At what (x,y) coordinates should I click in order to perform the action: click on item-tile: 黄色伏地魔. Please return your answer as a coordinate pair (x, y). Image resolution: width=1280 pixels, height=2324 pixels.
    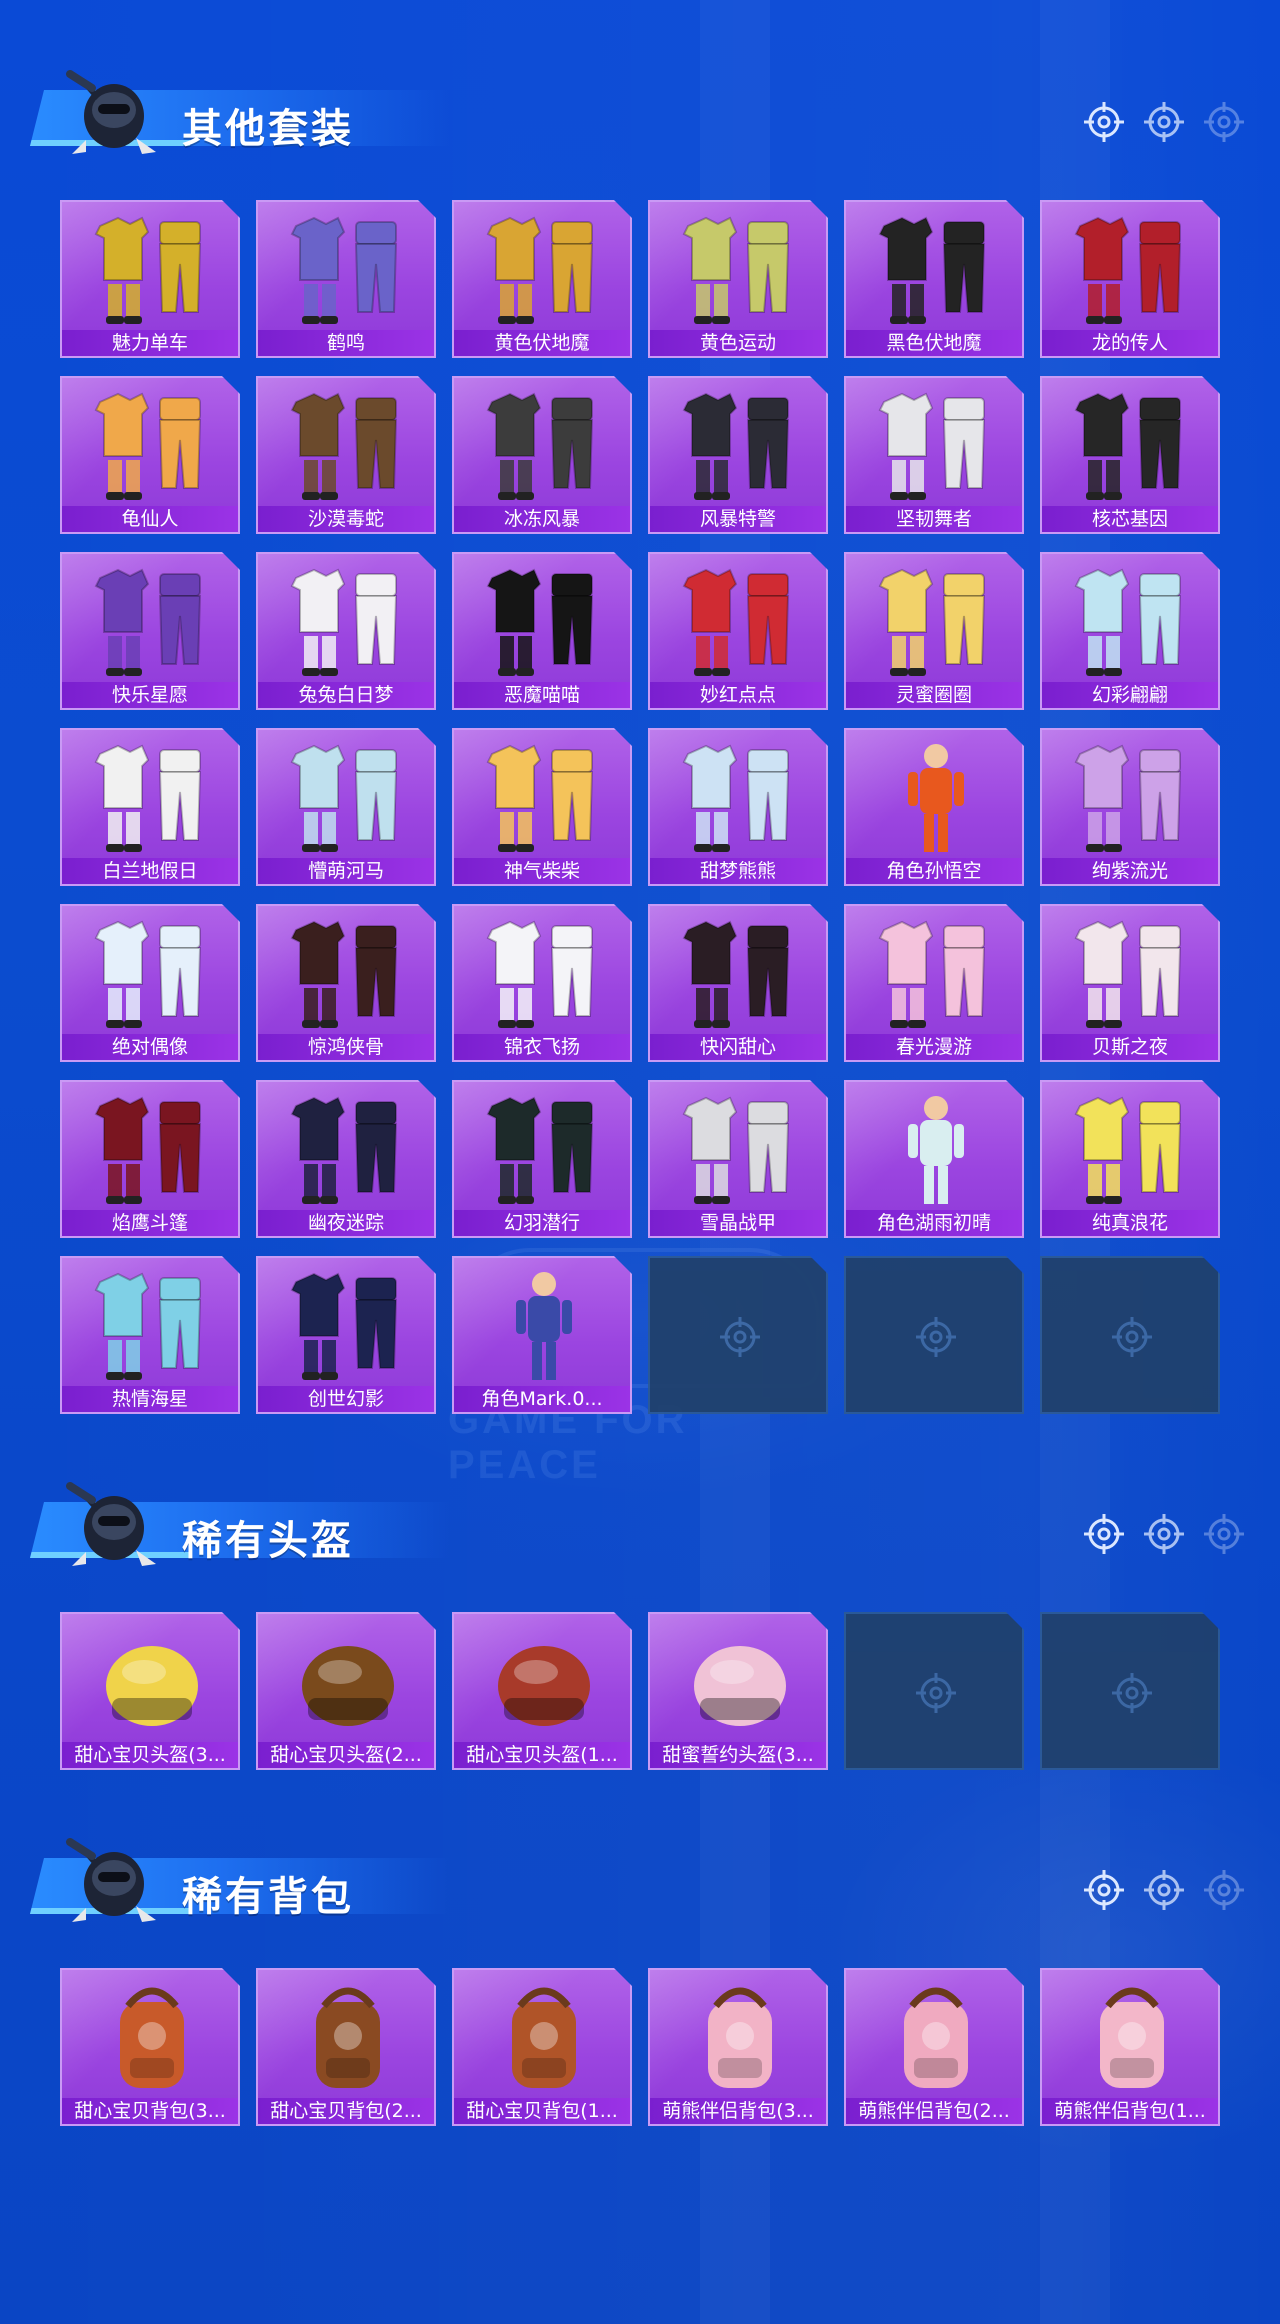
    Looking at the image, I should click on (542, 279).